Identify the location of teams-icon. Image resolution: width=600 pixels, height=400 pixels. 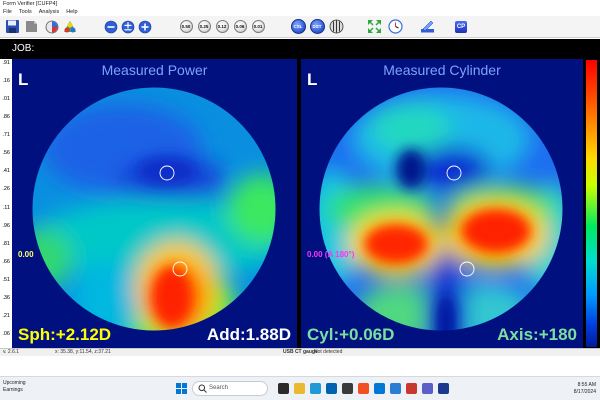
(427, 388).